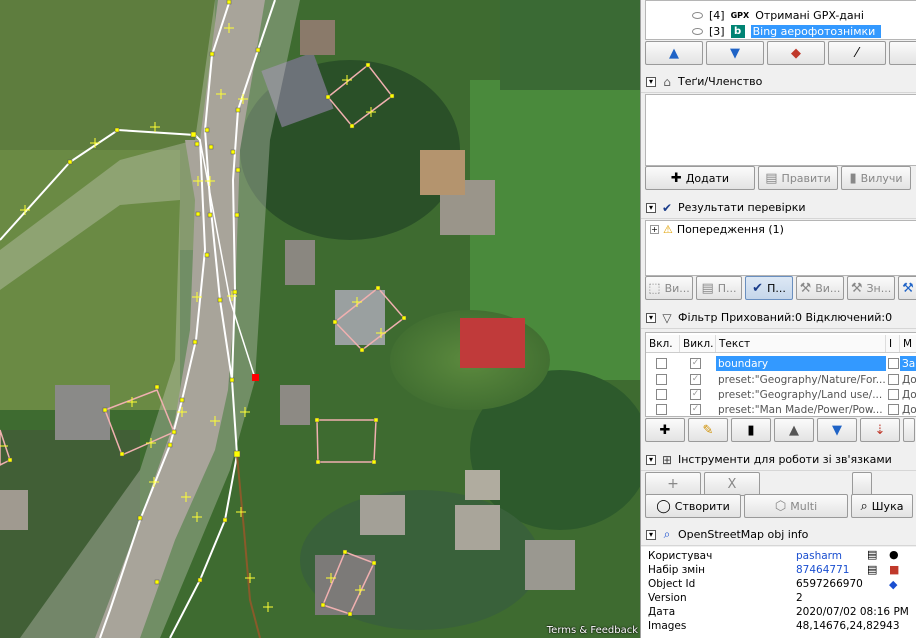 The height and width of the screenshot is (638, 916). Describe the element at coordinates (801, 343) in the screenshot. I see `col-text: Текст` at that location.